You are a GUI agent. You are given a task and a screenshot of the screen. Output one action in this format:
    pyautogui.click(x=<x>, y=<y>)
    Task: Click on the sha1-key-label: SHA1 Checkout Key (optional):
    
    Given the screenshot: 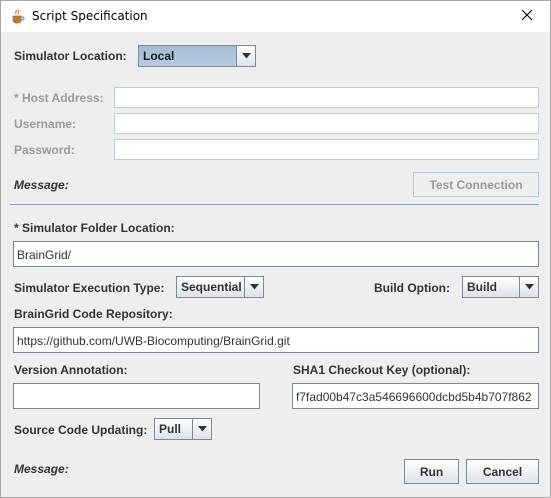 What is the action you would take?
    pyautogui.click(x=382, y=370)
    